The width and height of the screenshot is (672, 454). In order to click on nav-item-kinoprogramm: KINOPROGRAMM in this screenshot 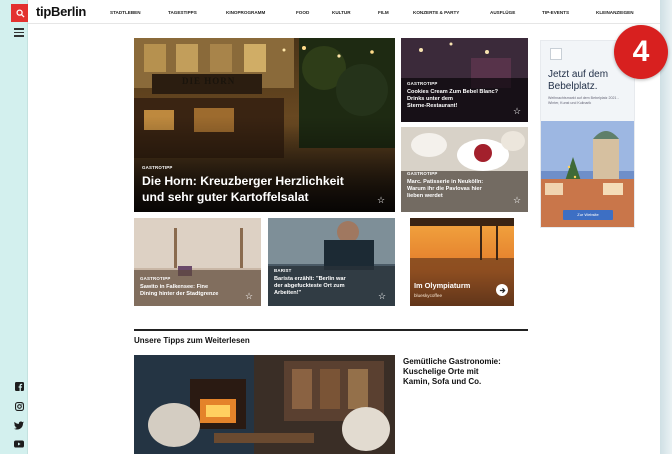, I will do `click(245, 12)`.